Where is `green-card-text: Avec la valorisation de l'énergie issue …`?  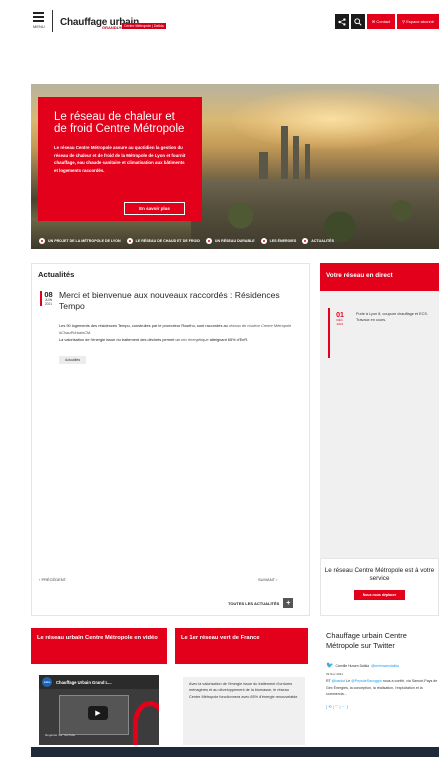 green-card-text: Avec la valorisation de l'énergie issue … is located at coordinates (244, 711).